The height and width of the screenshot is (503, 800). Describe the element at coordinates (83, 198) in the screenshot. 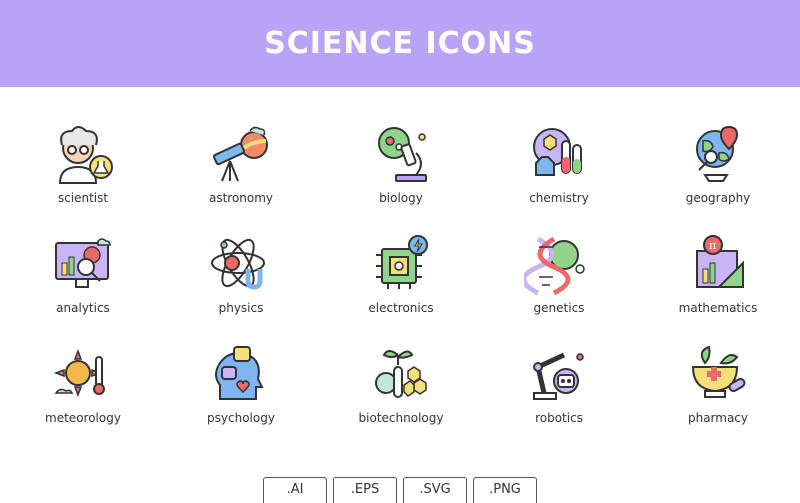

I see `icon-label: scientist` at that location.